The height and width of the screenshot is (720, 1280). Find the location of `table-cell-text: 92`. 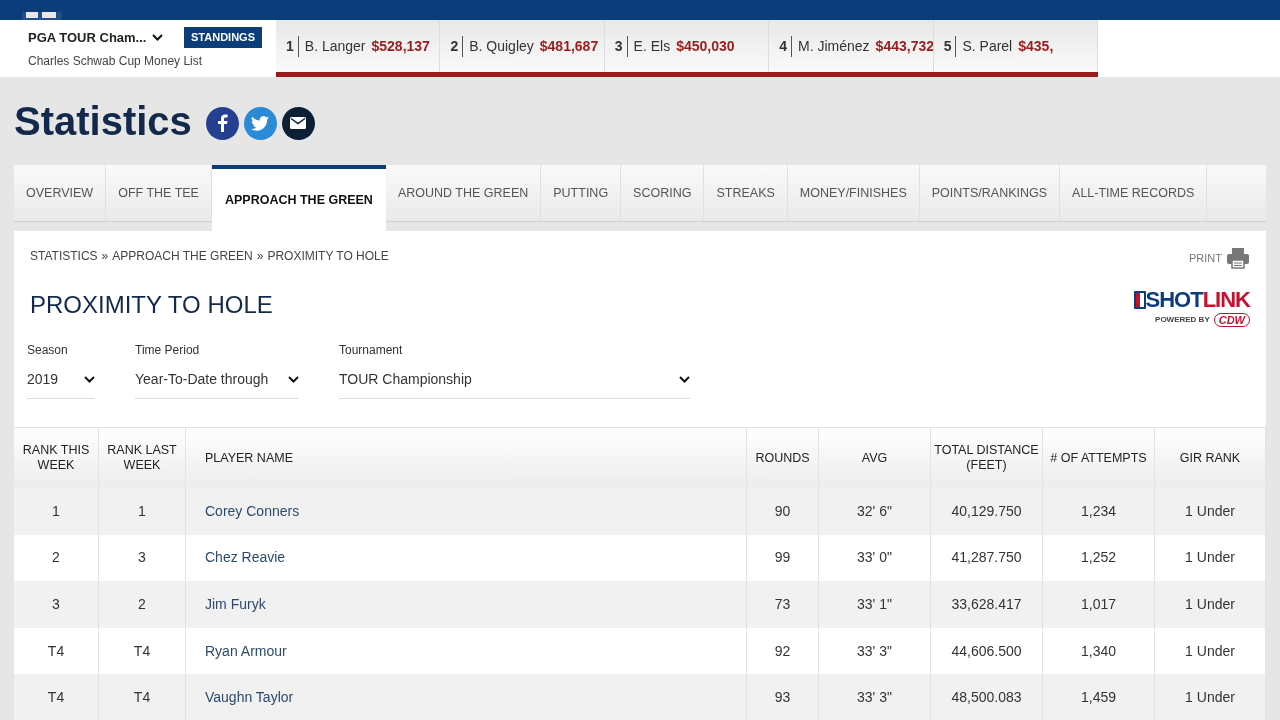

table-cell-text: 92 is located at coordinates (782, 651).